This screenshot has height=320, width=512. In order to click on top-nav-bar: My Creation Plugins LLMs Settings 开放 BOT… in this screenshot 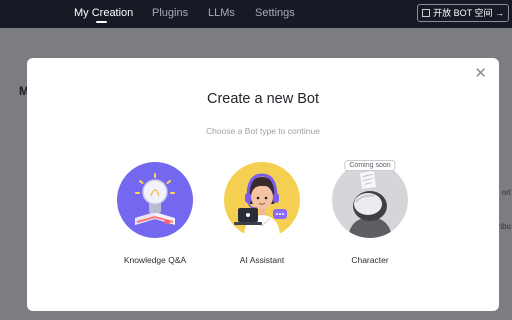, I will do `click(256, 14)`.